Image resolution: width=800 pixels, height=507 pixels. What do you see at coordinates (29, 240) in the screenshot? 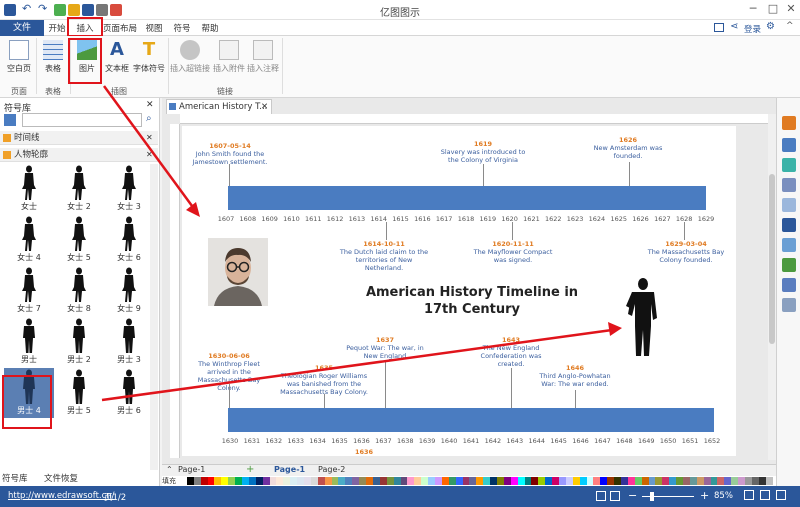
I see `shape-item: 女士 4` at bounding box center [29, 240].